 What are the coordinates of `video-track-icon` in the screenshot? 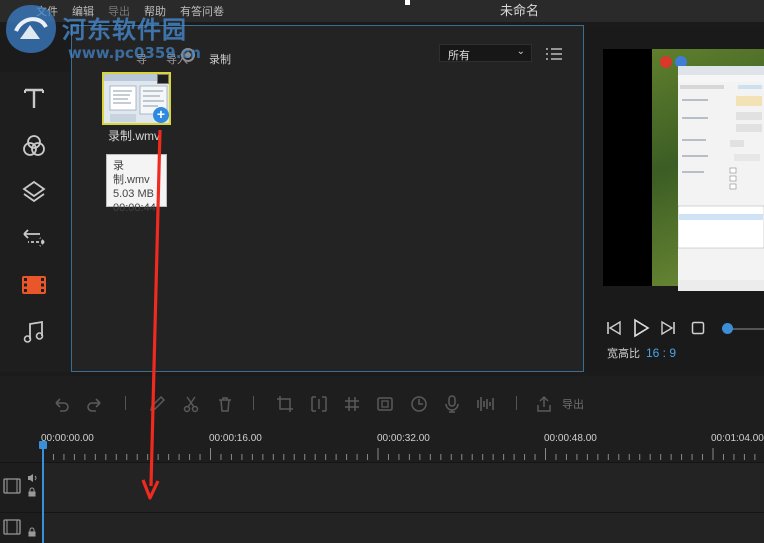 It's located at (12, 486).